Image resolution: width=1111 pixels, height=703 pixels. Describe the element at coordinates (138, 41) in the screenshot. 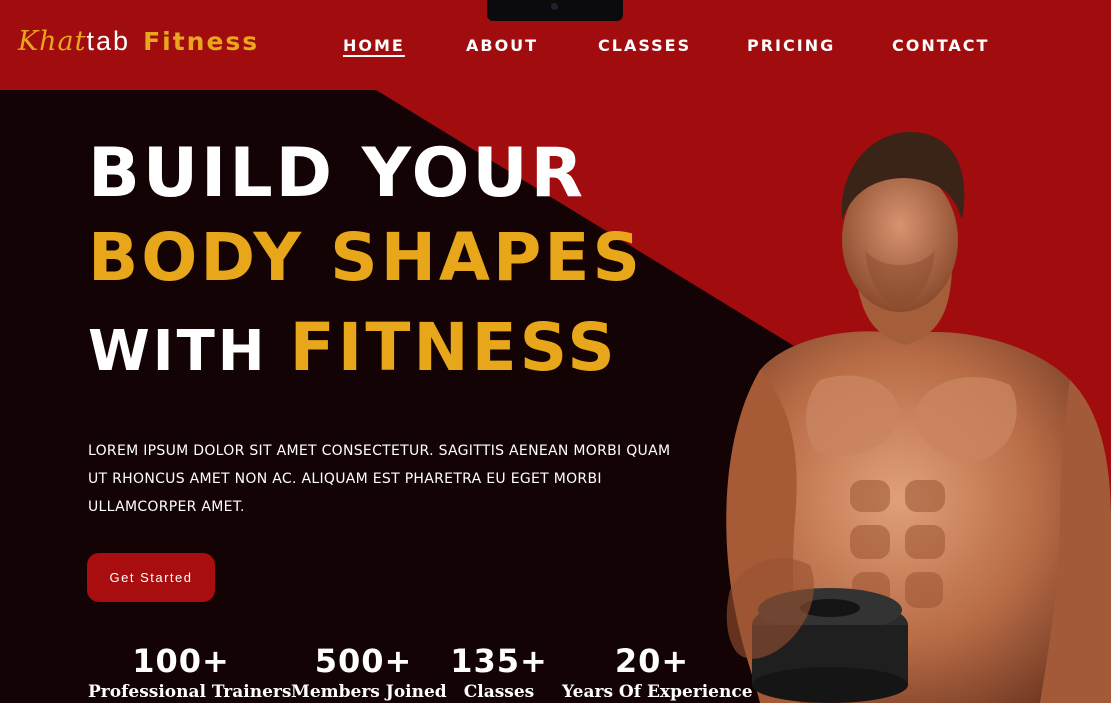

I see `brand-logo: Khat tab Fitness` at that location.